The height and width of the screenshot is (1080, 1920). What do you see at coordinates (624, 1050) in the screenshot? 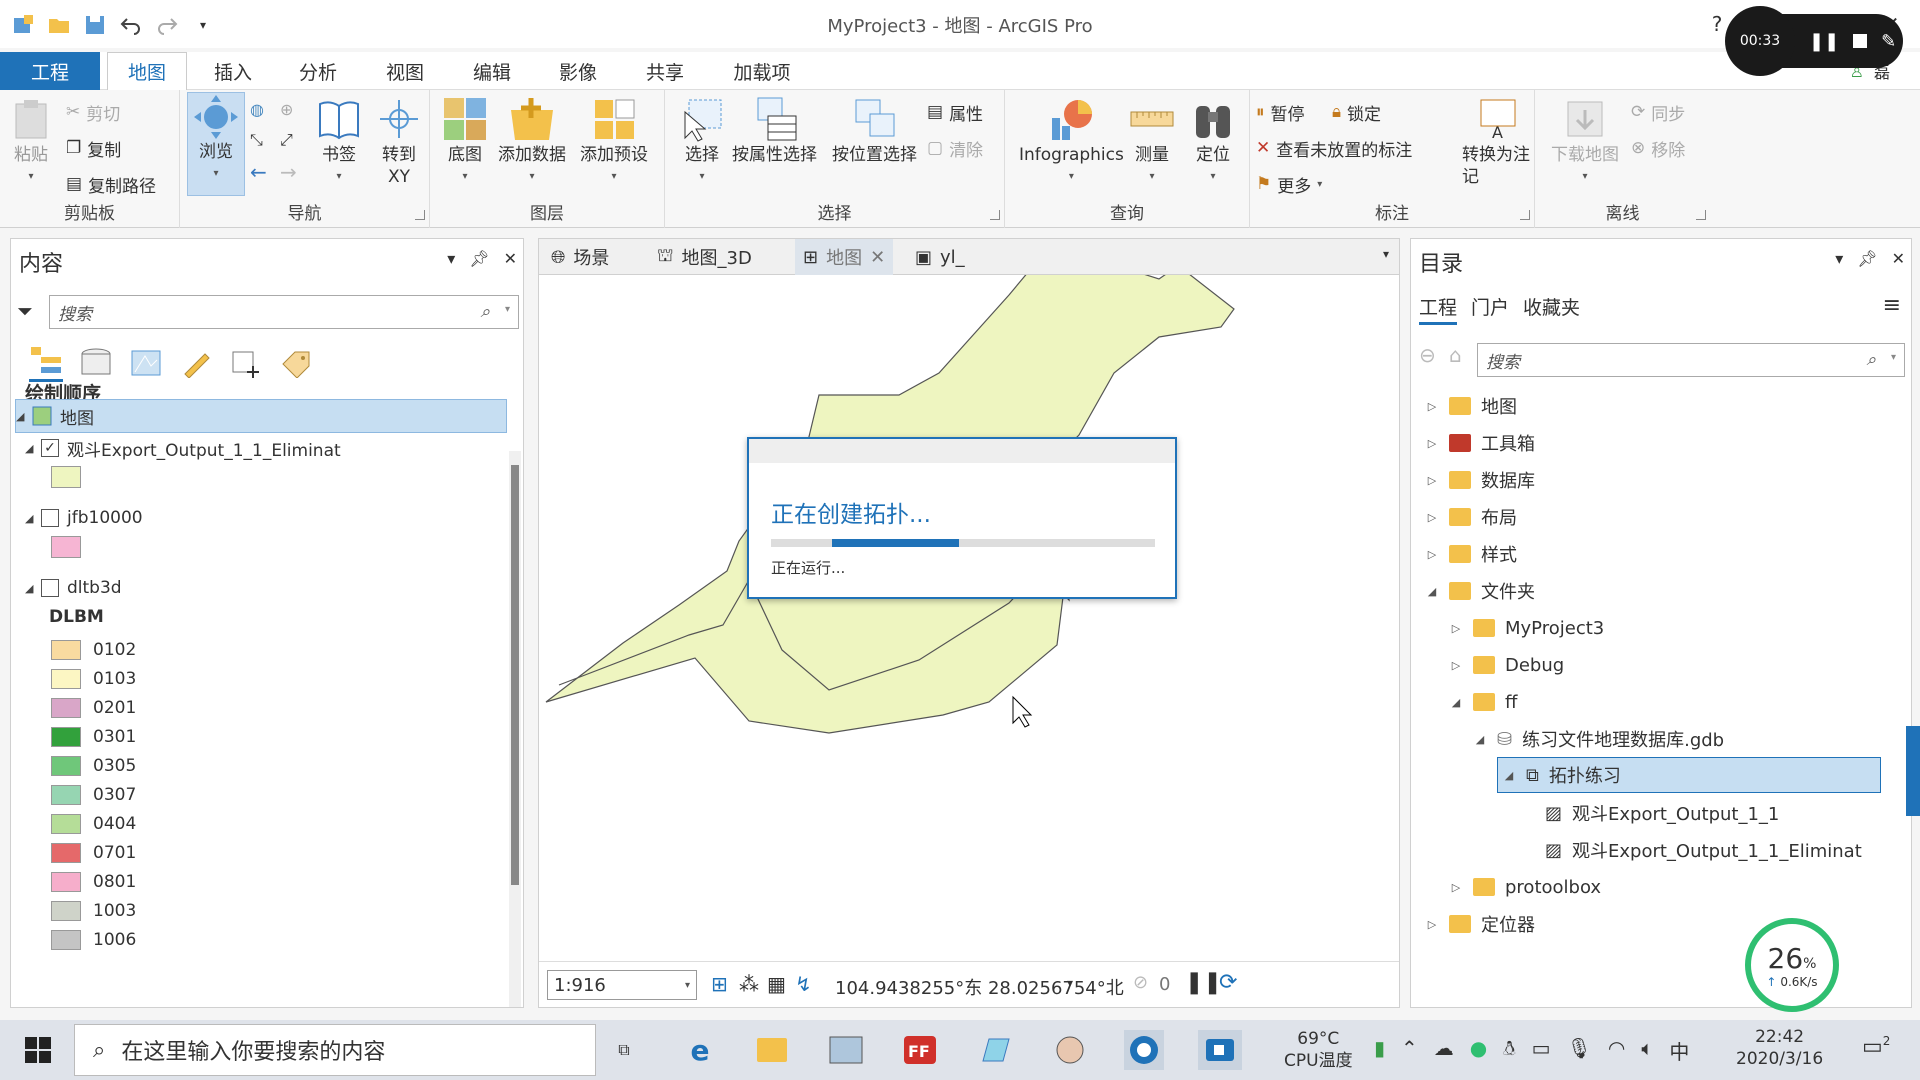
I see `task-view-icon: ⧉` at bounding box center [624, 1050].